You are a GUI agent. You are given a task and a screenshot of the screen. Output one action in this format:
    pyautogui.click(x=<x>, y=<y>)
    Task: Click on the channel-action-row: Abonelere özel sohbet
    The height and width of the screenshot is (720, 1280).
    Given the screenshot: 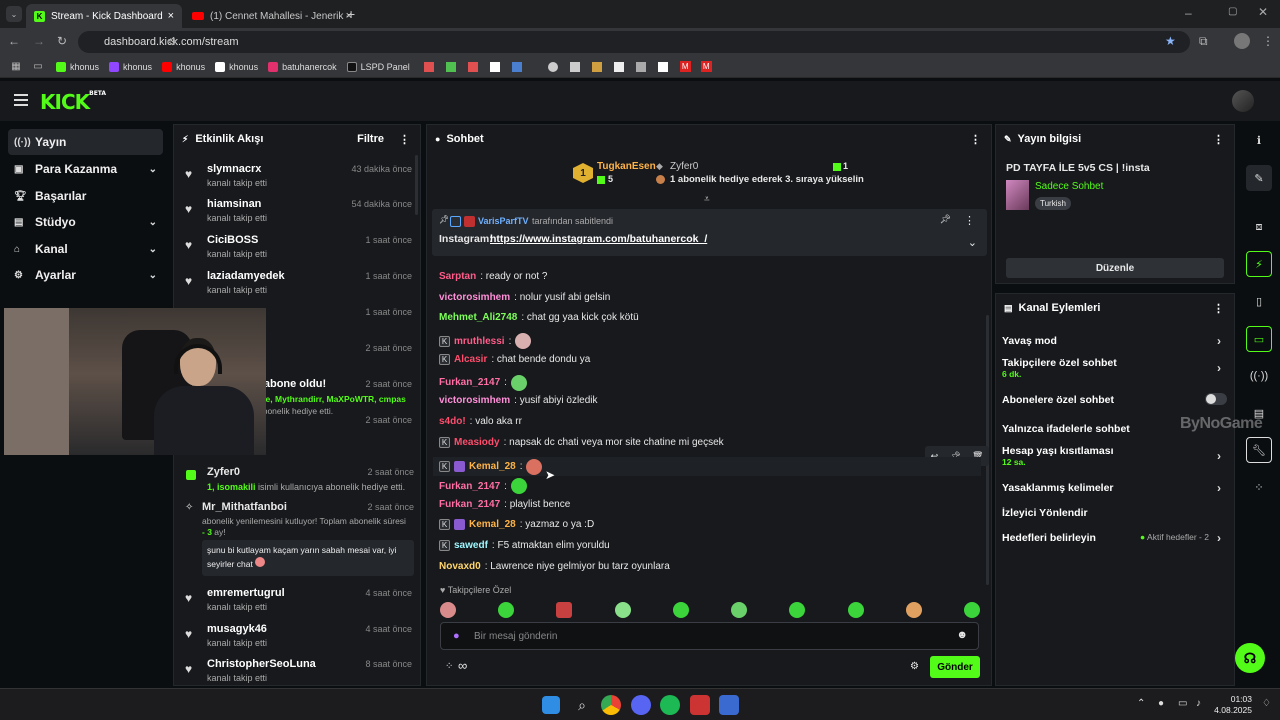 What is the action you would take?
    pyautogui.click(x=1113, y=400)
    